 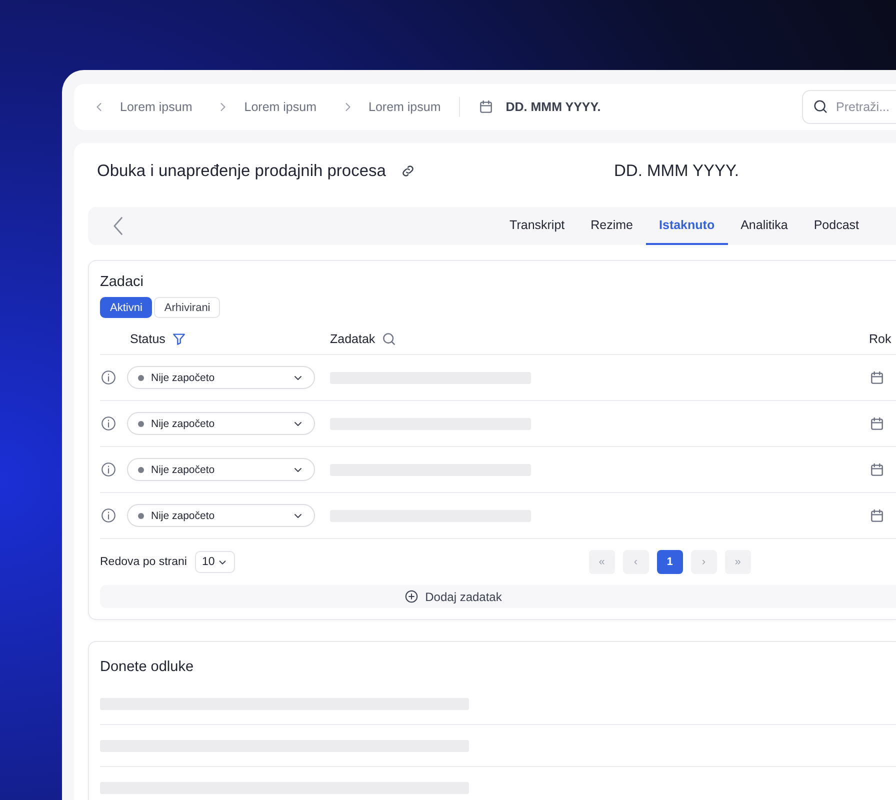 What do you see at coordinates (143, 562) in the screenshot?
I see `rows-per-page-label: Redova po strani` at bounding box center [143, 562].